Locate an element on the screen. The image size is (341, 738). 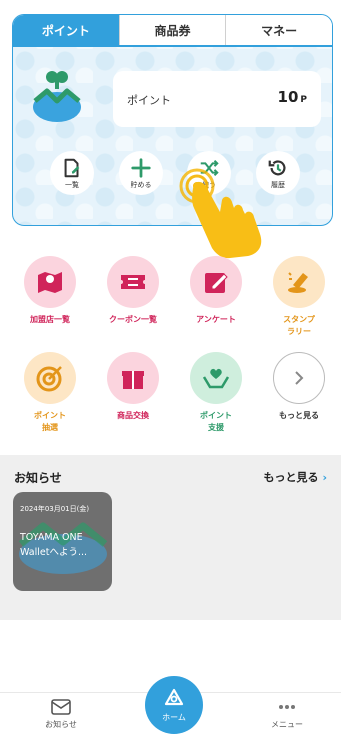
history-icon is located at coordinates (277, 168).